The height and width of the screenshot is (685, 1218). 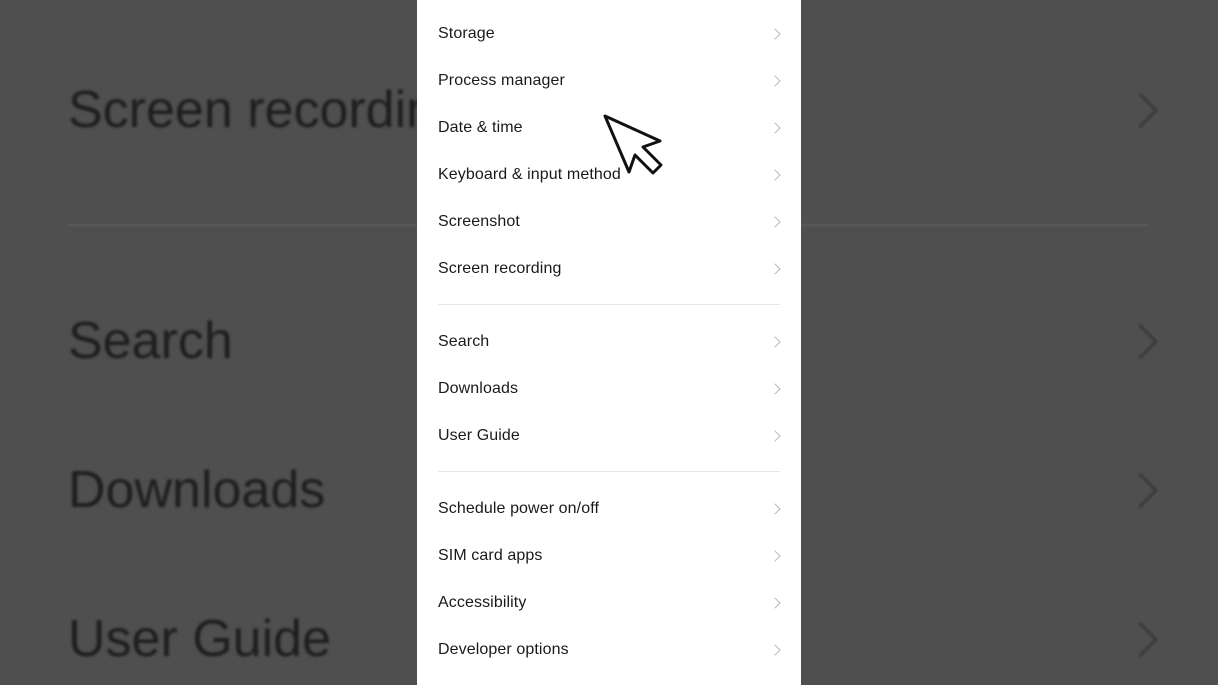 I want to click on settings-item-process-manager: Process manager, so click(x=609, y=80).